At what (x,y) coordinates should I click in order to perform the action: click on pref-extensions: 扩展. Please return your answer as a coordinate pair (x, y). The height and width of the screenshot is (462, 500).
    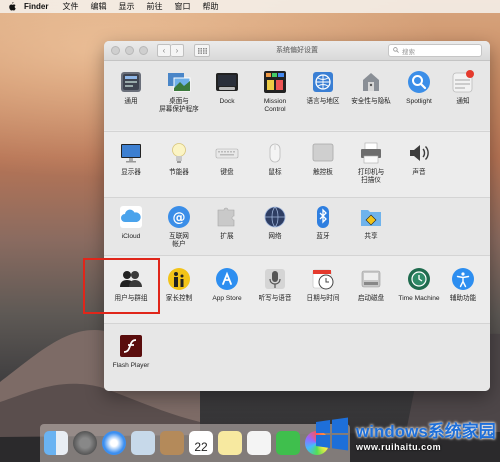
    Looking at the image, I should click on (227, 223).